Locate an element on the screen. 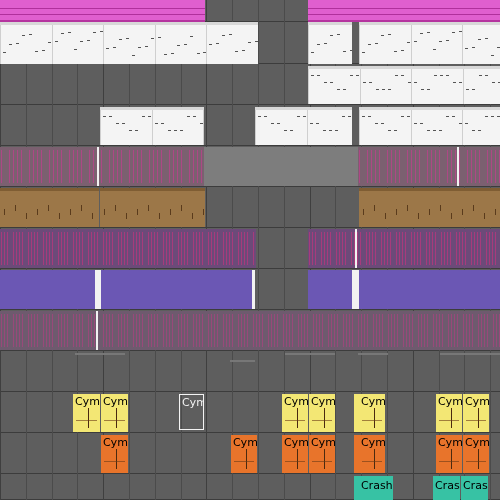 Image resolution: width=500 pixels, height=500 pixels. midi-clip-white-3b is located at coordinates (303, 126).